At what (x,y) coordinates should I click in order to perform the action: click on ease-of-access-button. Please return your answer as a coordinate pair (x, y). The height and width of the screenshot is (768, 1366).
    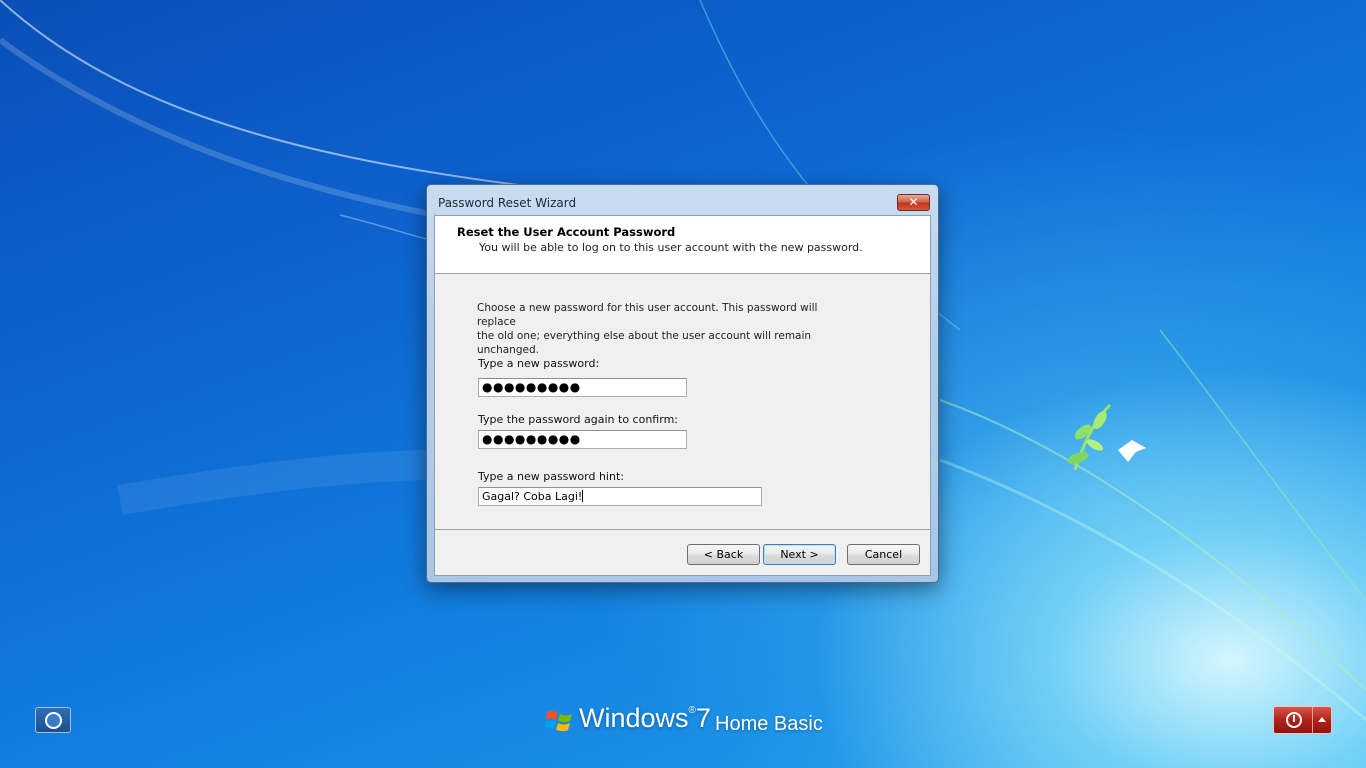
    Looking at the image, I should click on (53, 720).